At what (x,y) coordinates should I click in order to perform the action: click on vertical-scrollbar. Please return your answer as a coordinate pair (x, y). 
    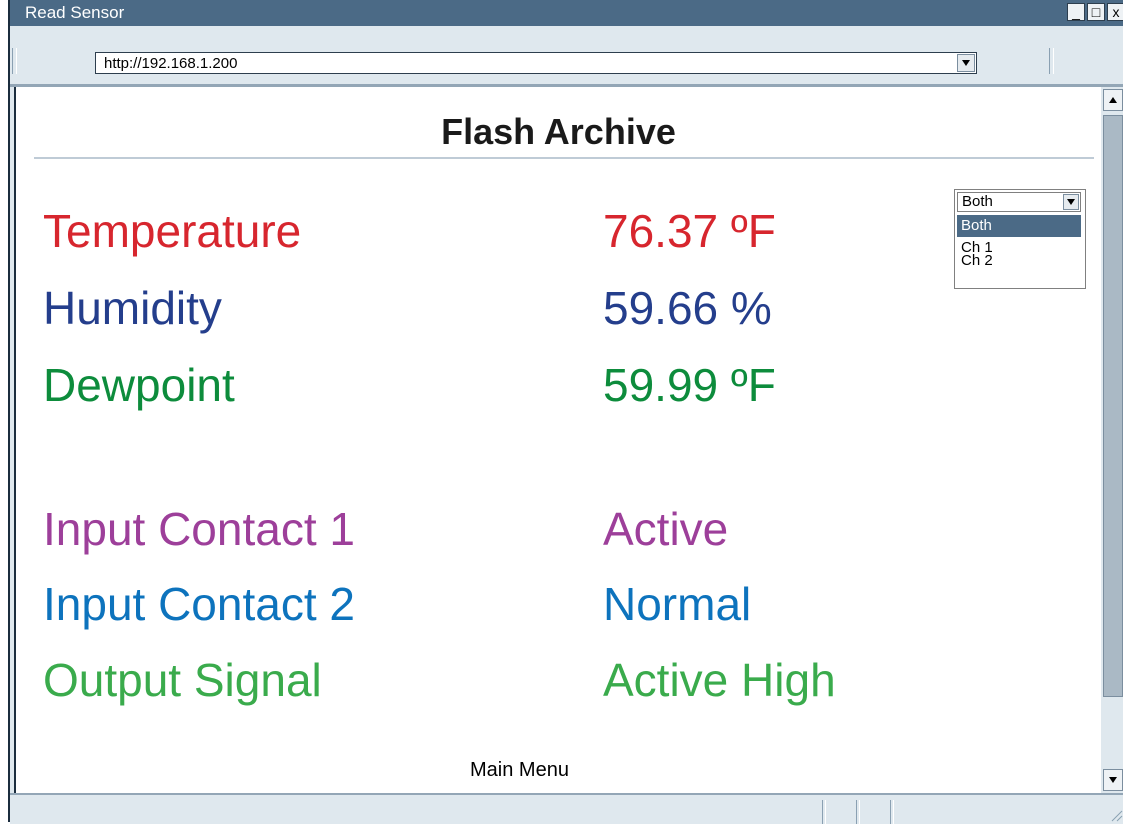
    Looking at the image, I should click on (1112, 440).